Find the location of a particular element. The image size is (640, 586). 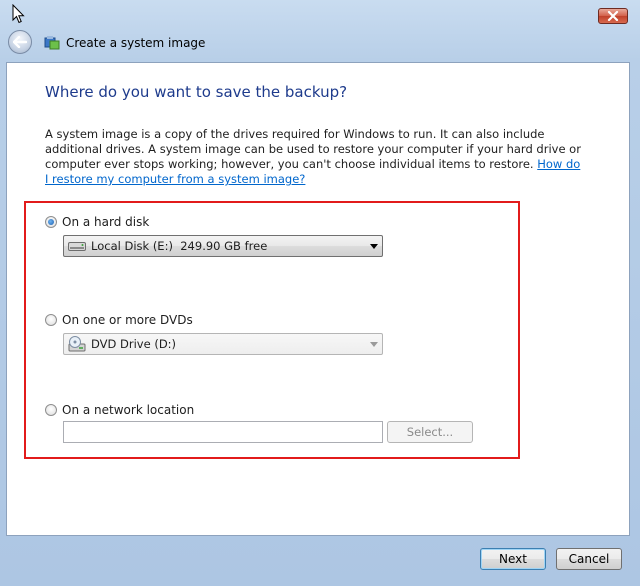

back-button is located at coordinates (20, 42).